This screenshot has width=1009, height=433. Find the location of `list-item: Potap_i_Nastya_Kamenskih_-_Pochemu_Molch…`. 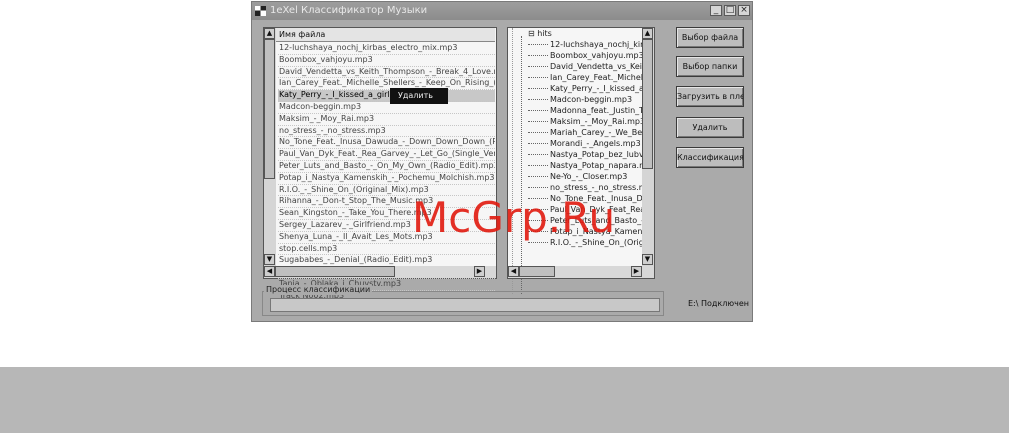

list-item: Potap_i_Nastya_Kamenskih_-_Pochemu_Molch… is located at coordinates (386, 179).